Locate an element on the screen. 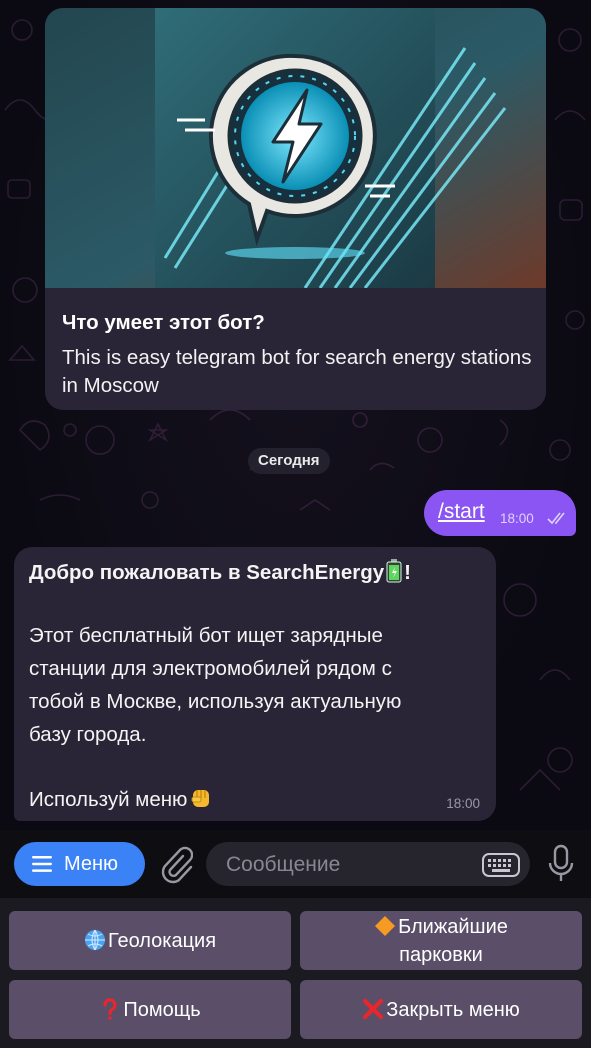  keyboard-icon is located at coordinates (501, 865).